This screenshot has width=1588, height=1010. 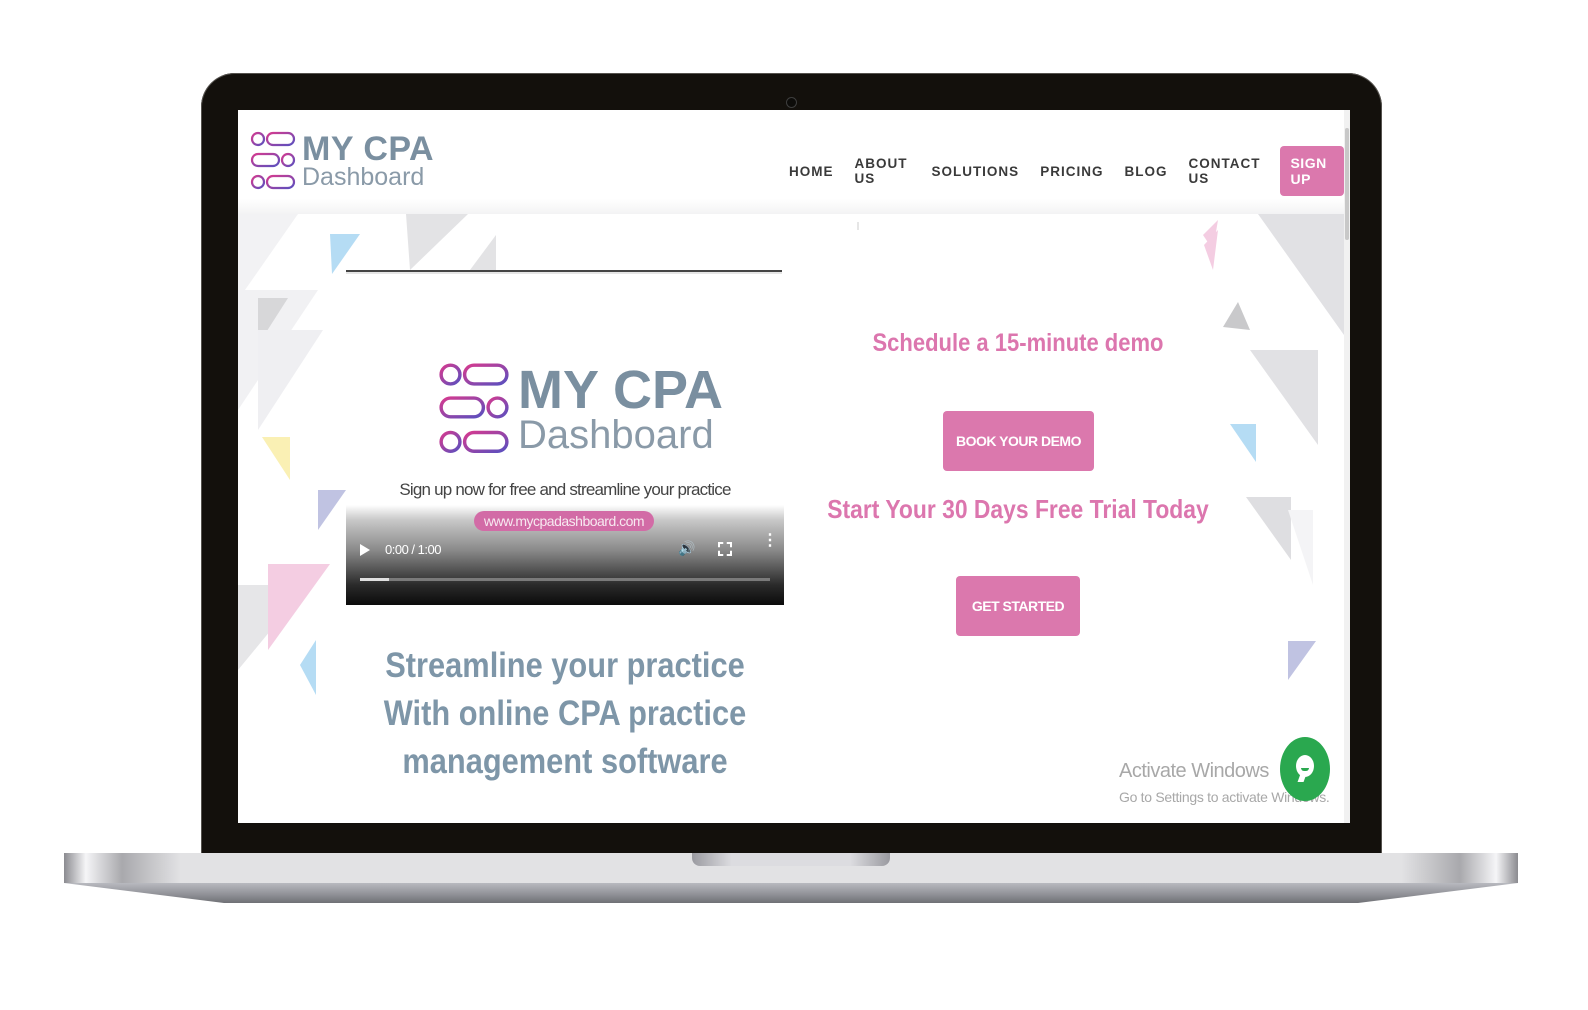 I want to click on page-scrollbar, so click(x=1347, y=466).